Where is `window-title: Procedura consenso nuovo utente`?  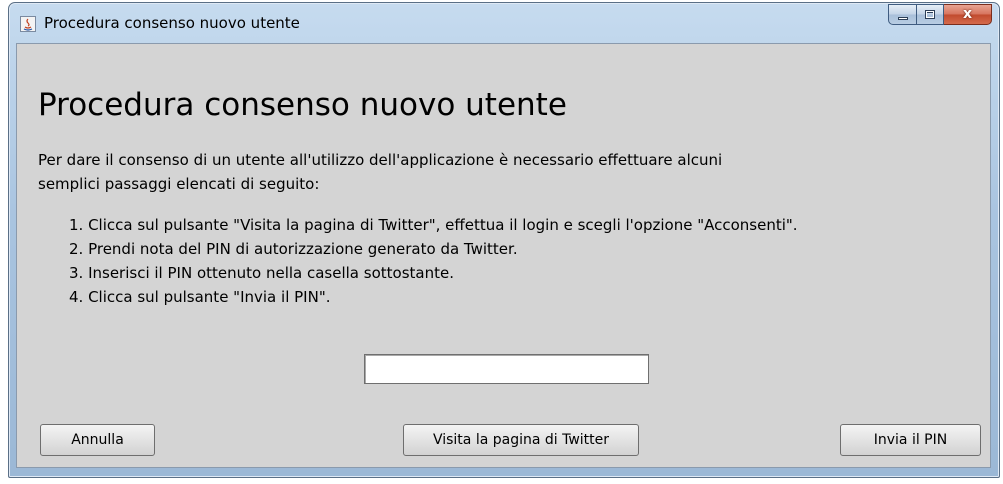 window-title: Procedura consenso nuovo utente is located at coordinates (172, 23).